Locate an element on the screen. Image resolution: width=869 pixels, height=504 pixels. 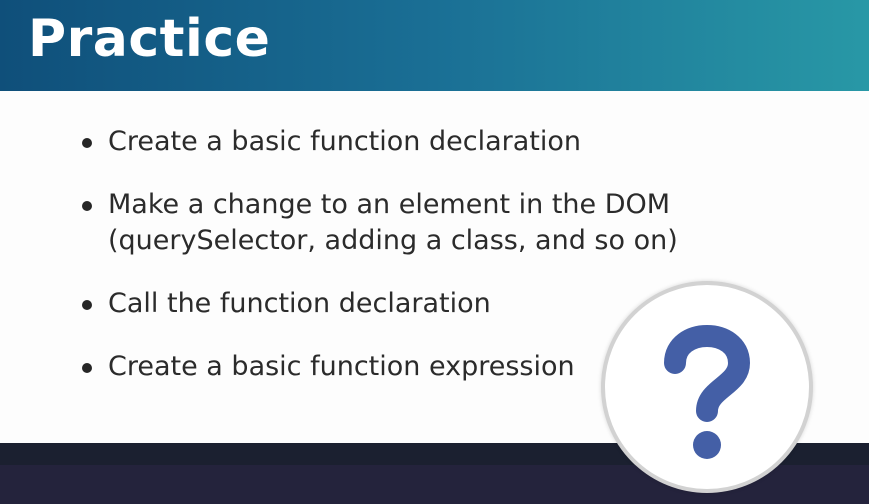
question-mark-icon is located at coordinates (707, 392).